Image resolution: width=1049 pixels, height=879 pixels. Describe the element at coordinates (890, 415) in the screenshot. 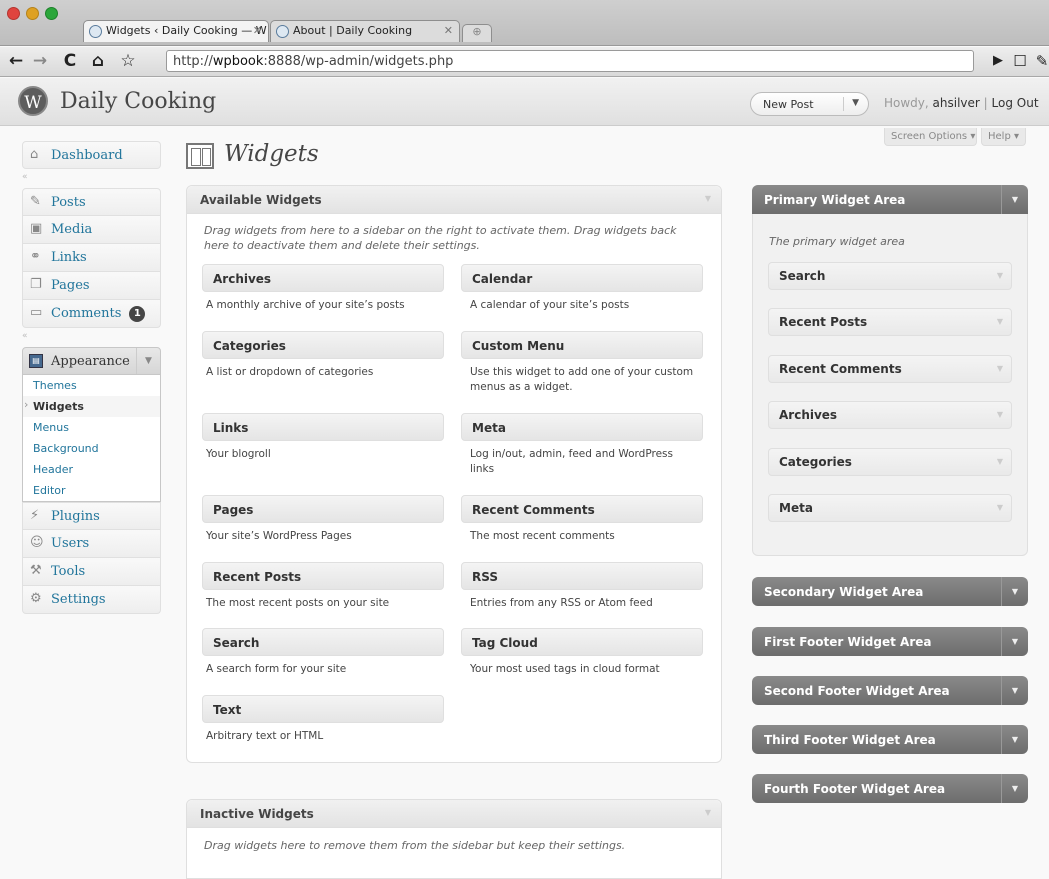

I see `sidebar-widget-archives: Archives ▼` at that location.